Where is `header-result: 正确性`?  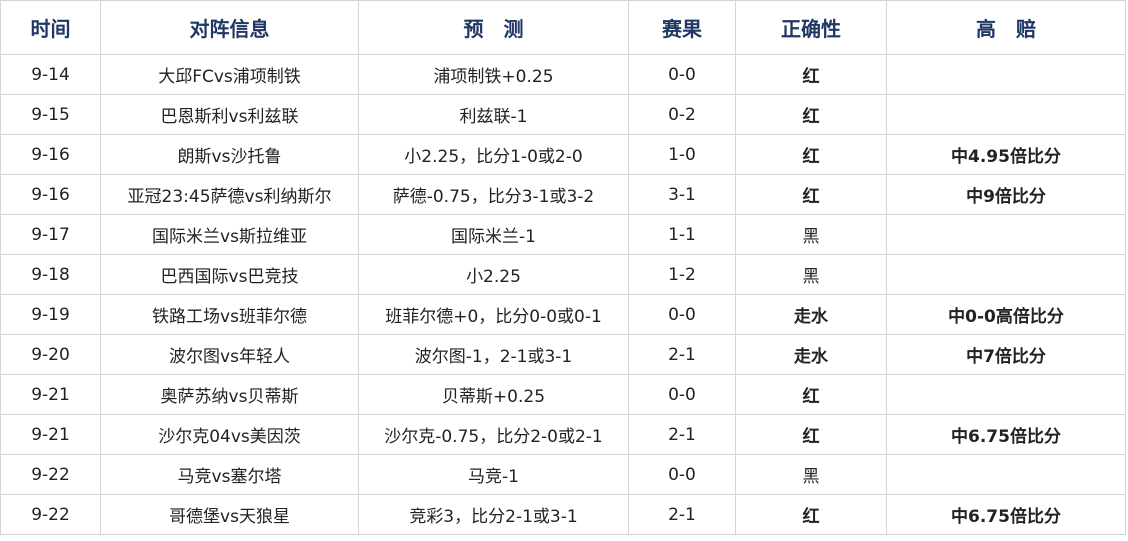 header-result: 正确性 is located at coordinates (811, 27).